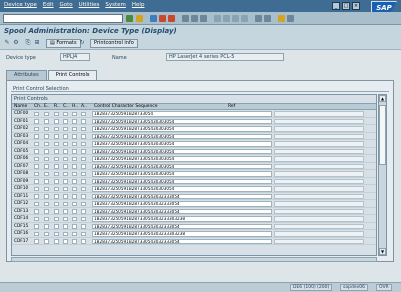 The width and height of the screenshot is (401, 292). What do you see at coordinates (194, 234) in the screenshot?
I see `table-row: CDF16 1B28373250591B28733054303233303238` at bounding box center [194, 234].